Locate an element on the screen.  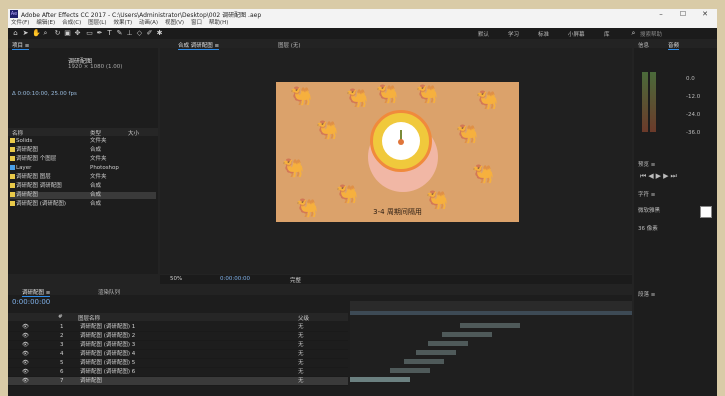
menu-layer: 图层(L) is located at coordinates (97, 23).